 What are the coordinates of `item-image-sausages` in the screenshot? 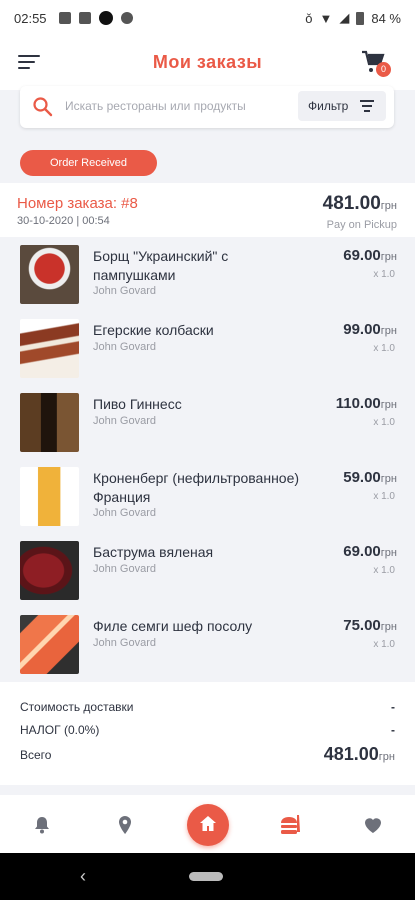 It's located at (49, 348).